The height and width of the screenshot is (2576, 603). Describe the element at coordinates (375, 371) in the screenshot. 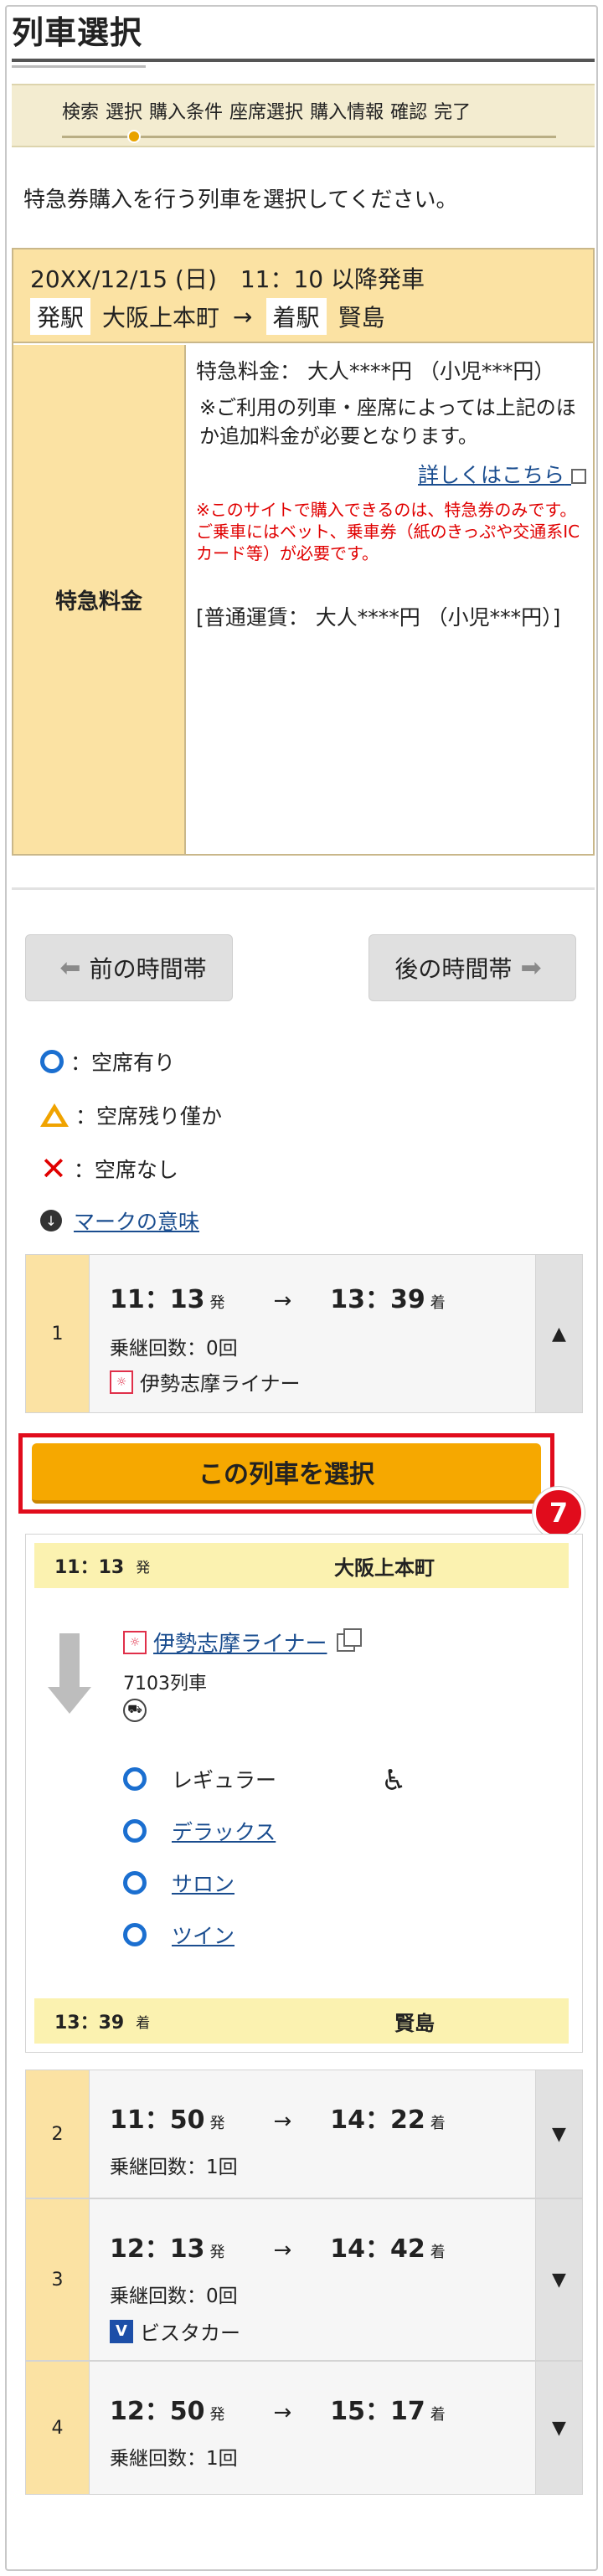

I see `fee-price: 特急料金： 大人****円 （小児***円）` at that location.